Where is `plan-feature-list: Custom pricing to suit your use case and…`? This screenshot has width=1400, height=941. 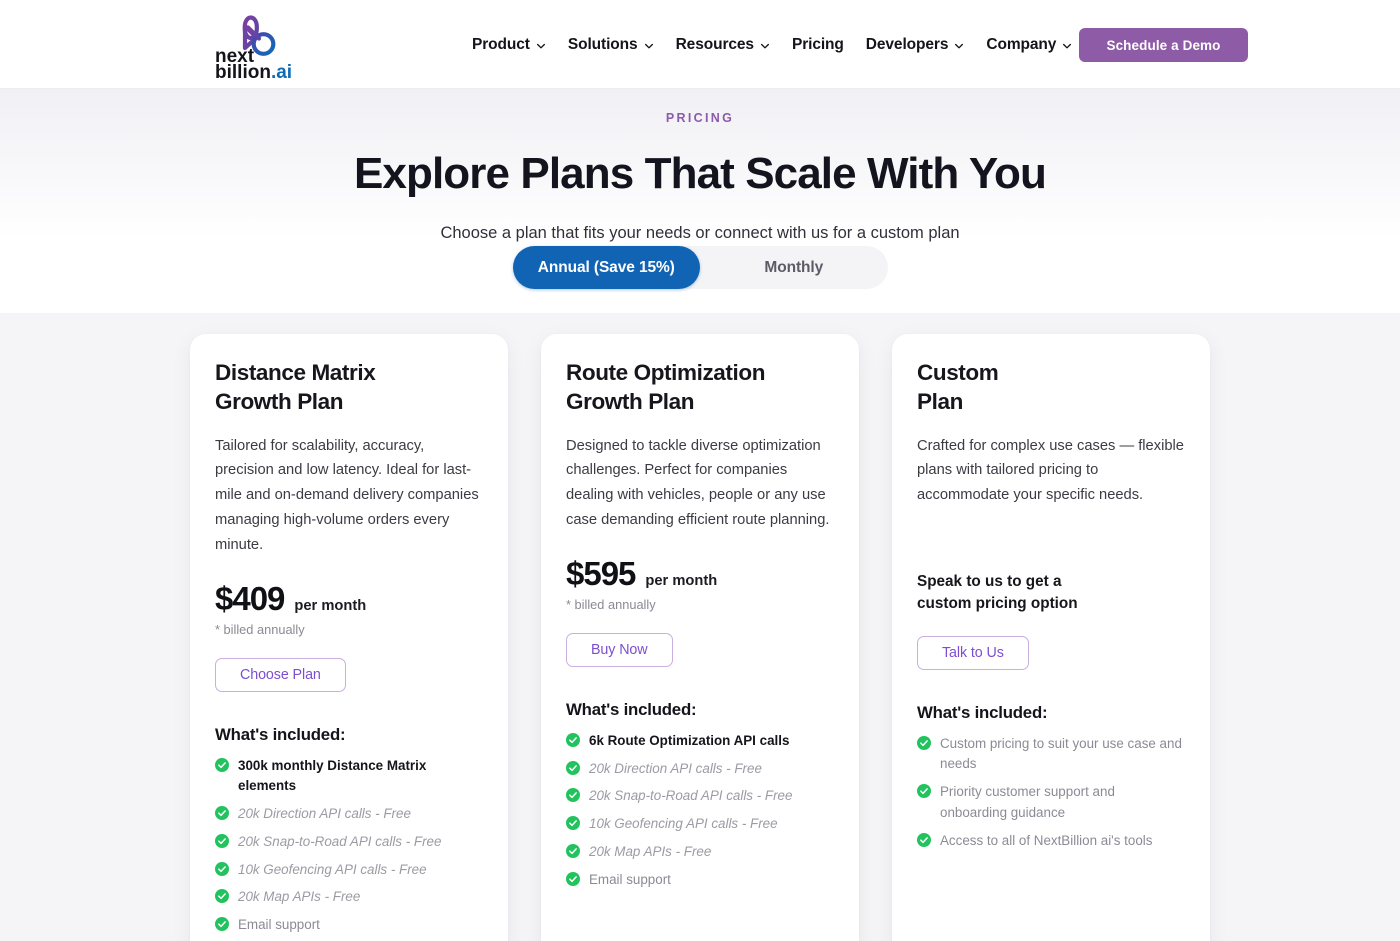
plan-feature-list: Custom pricing to suit your use case and… is located at coordinates (1051, 793).